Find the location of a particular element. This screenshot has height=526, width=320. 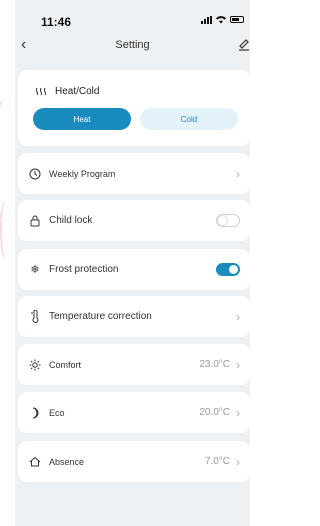

heat-cold-label: Heat/Cold is located at coordinates (77, 91).